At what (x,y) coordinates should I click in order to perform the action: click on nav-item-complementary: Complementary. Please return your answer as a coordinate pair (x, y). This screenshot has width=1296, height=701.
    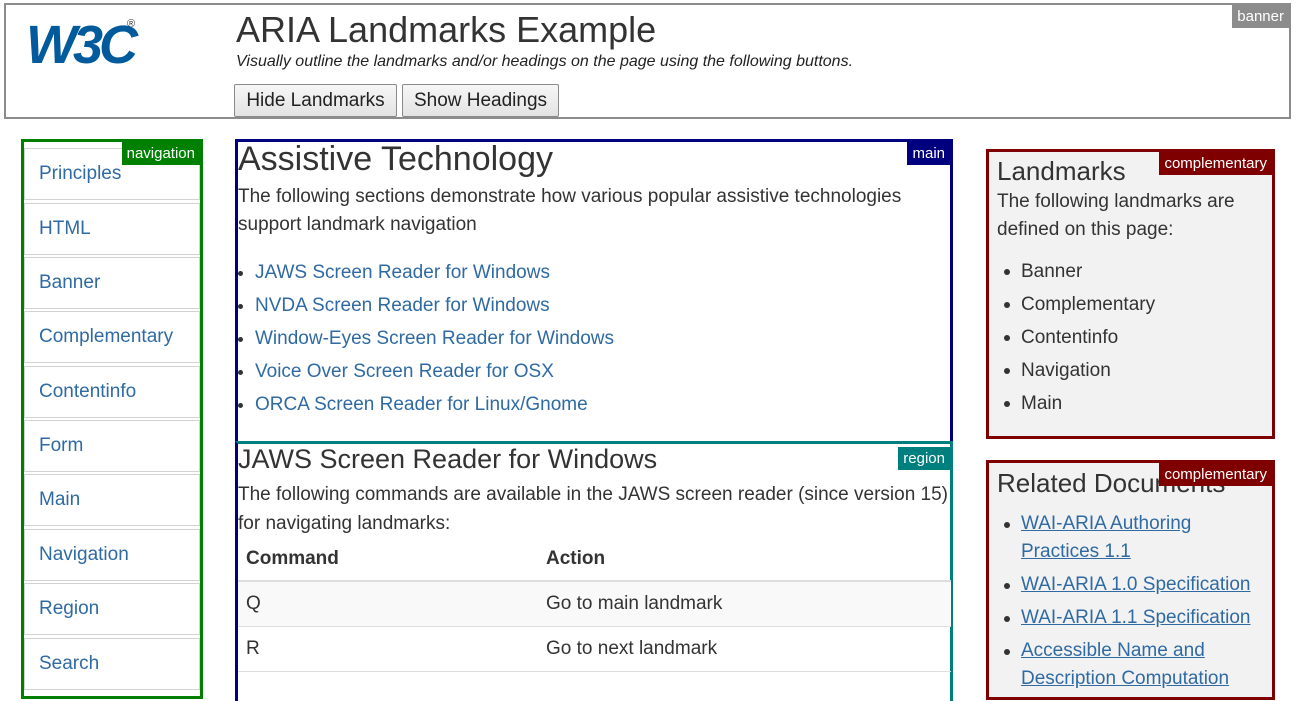
    Looking at the image, I should click on (112, 337).